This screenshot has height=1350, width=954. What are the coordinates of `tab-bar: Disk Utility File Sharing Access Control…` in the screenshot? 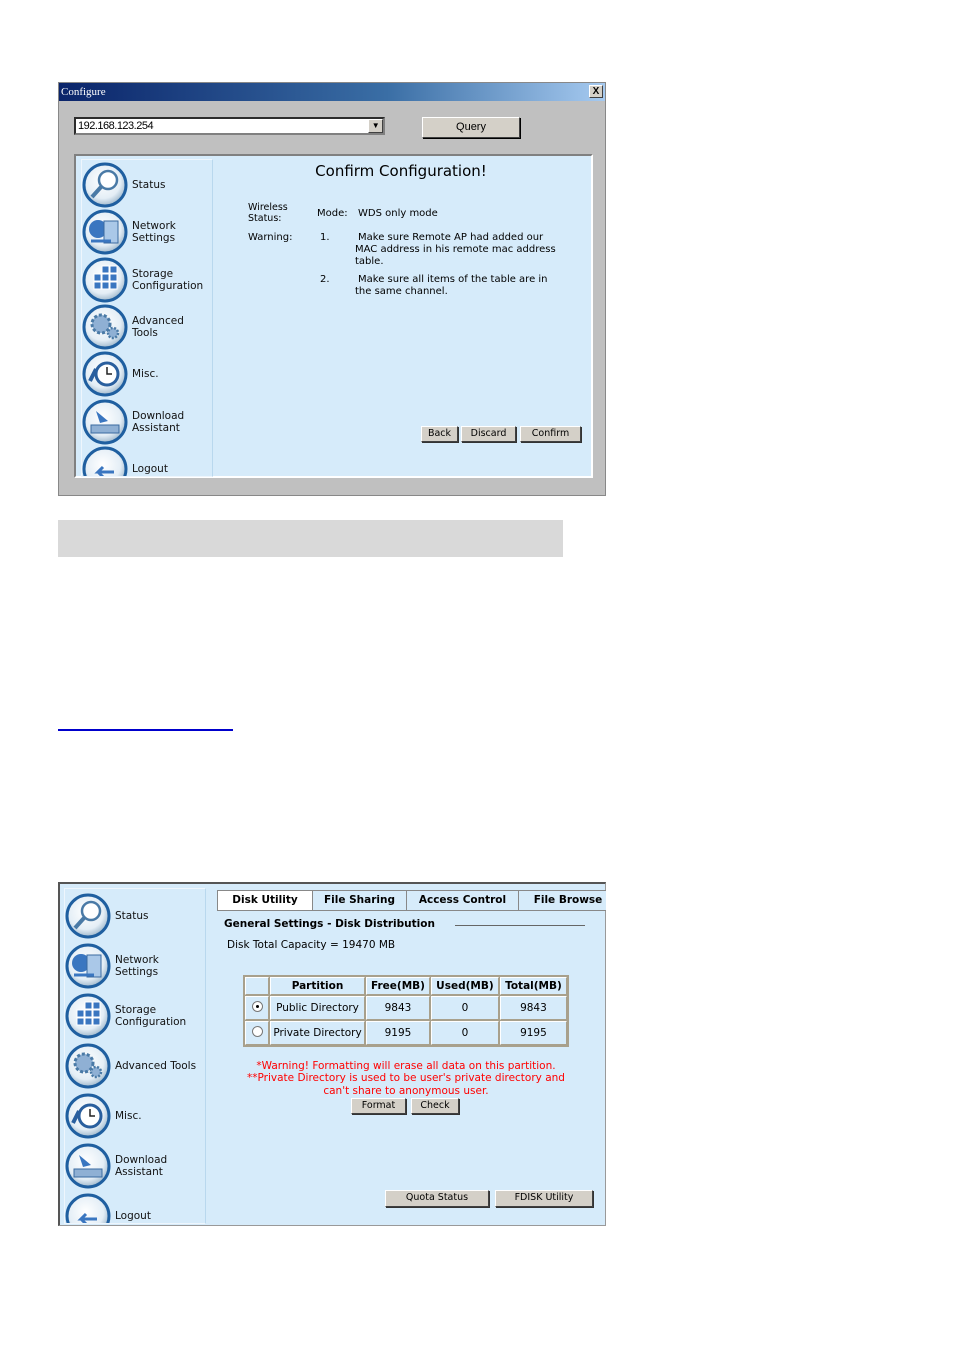 It's located at (411, 901).